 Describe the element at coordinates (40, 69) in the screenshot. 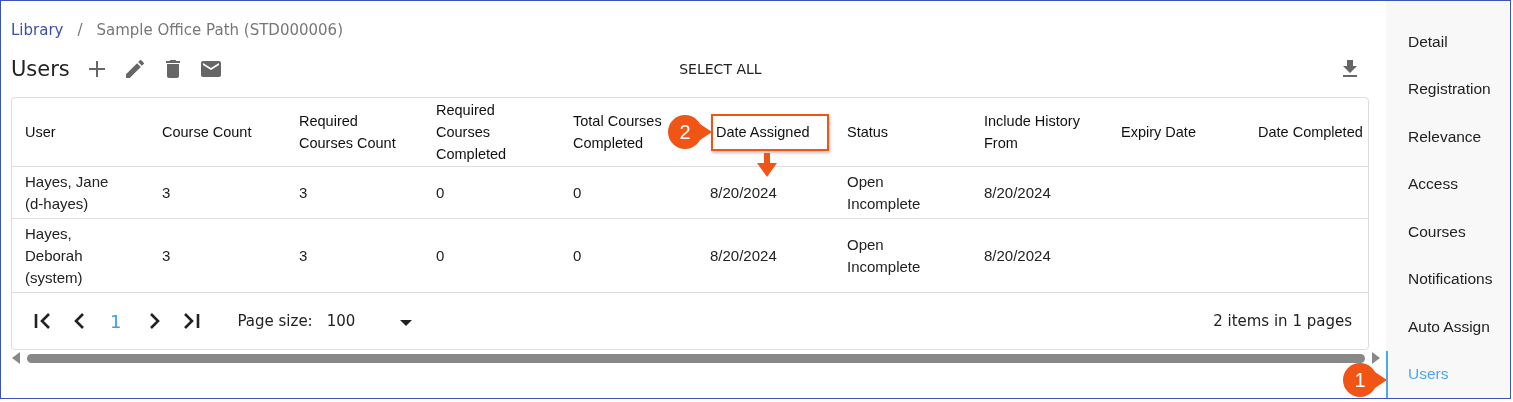

I see `section-title: Users` at that location.